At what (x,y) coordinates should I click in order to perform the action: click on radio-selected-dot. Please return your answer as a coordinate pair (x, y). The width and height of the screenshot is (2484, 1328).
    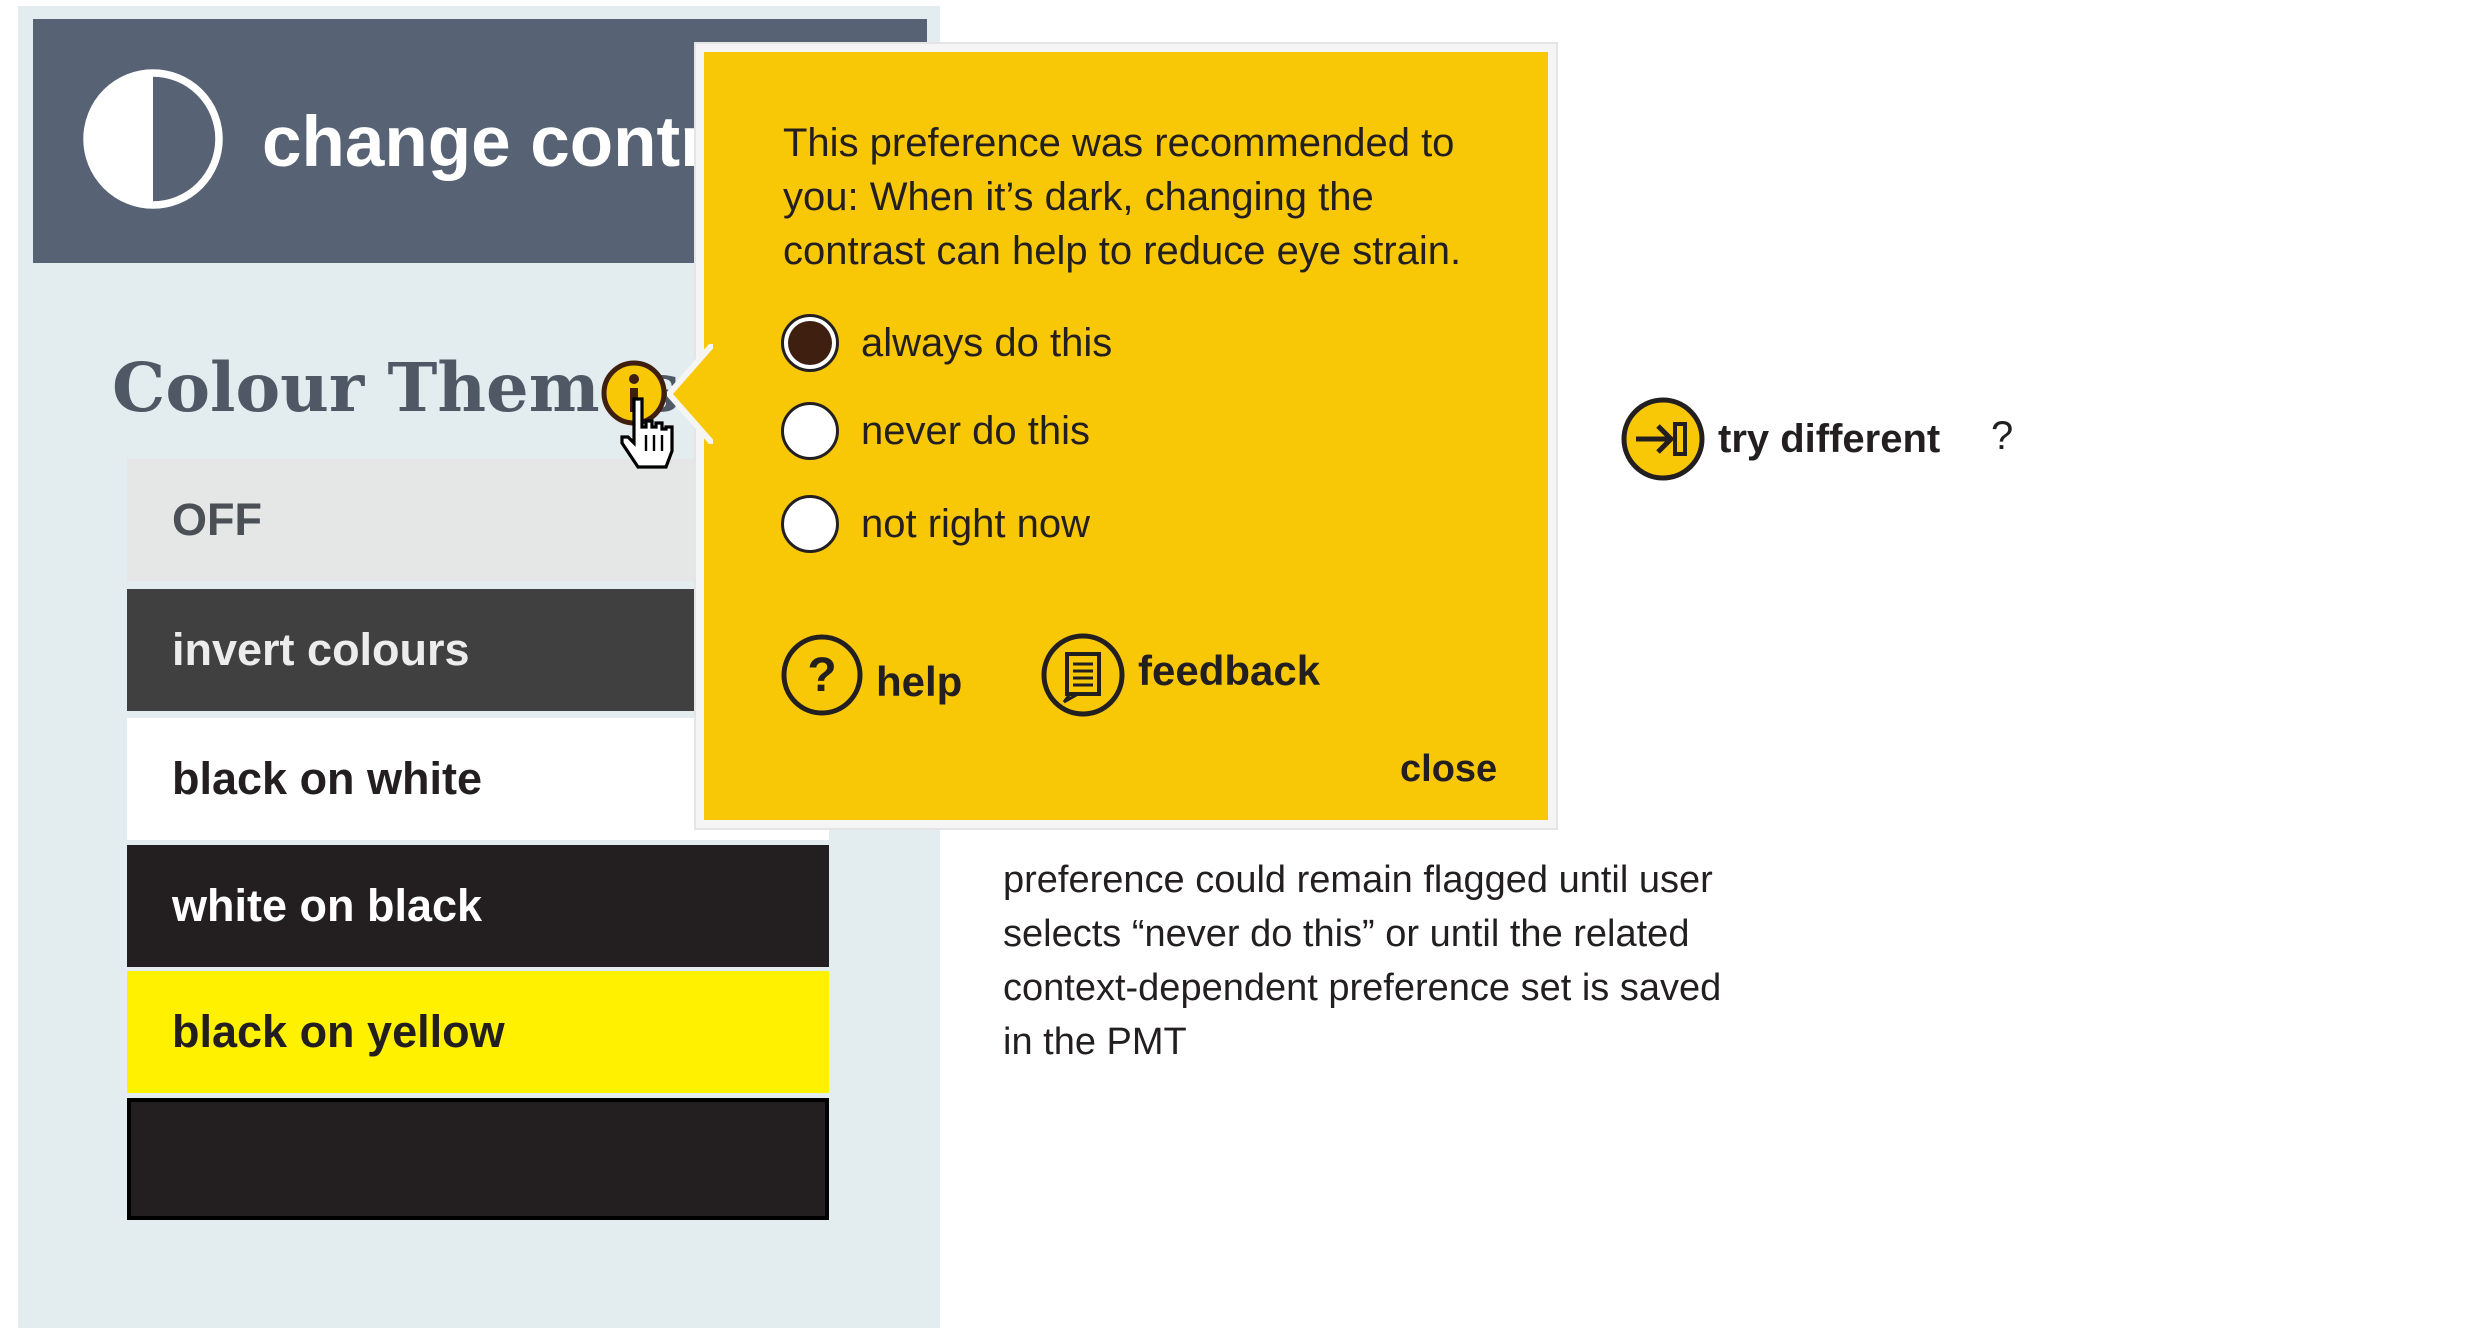
    Looking at the image, I should click on (810, 343).